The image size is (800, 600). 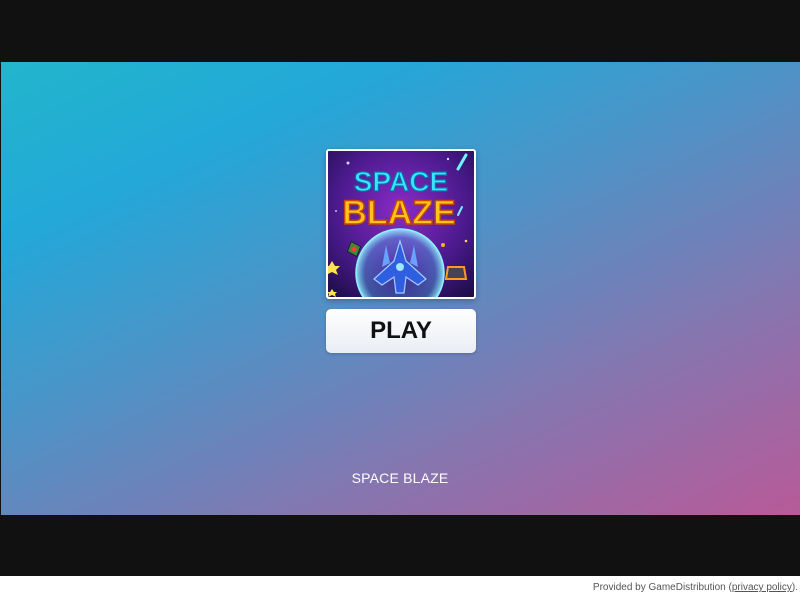 I want to click on privacy-policy-link: privacy policy, so click(x=762, y=587).